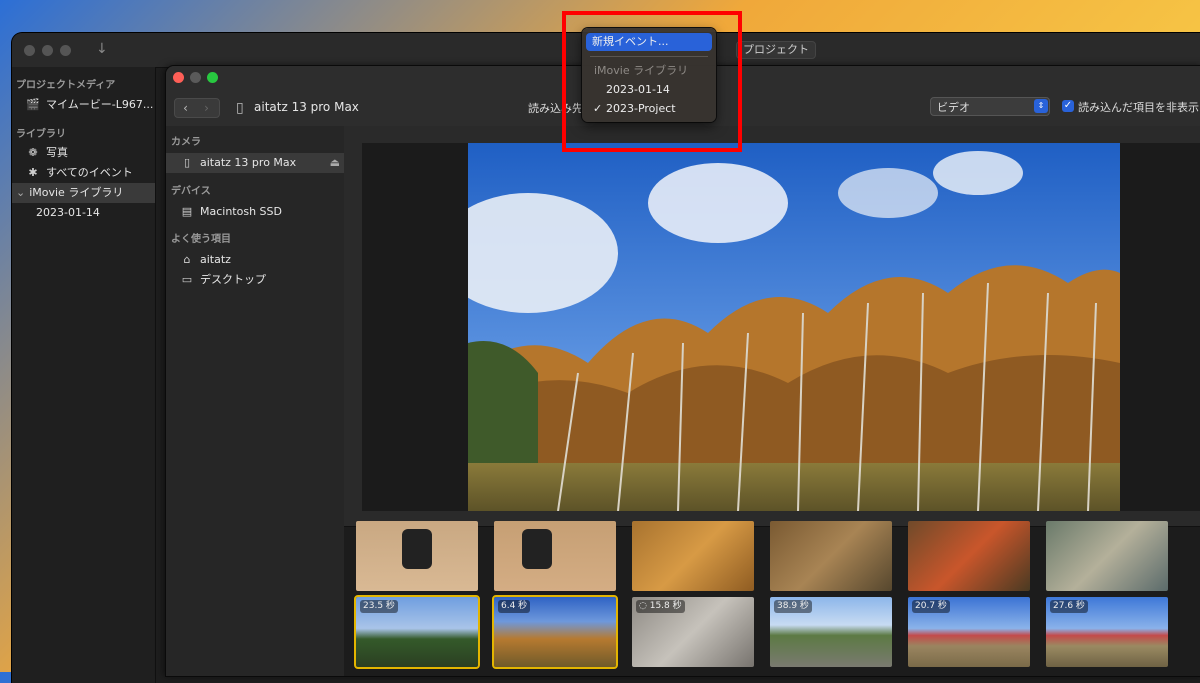 This screenshot has height=683, width=1200. What do you see at coordinates (187, 259) in the screenshot?
I see `home-icon: ⌂` at bounding box center [187, 259].